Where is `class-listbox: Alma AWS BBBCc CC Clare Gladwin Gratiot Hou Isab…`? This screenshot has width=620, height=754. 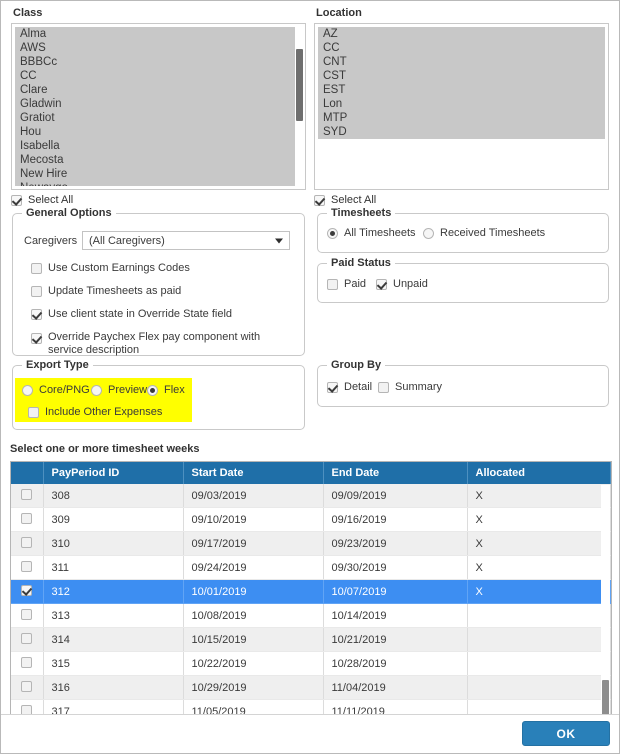 class-listbox: Alma AWS BBBCc CC Clare Gladwin Gratiot Hou Isab… is located at coordinates (158, 106).